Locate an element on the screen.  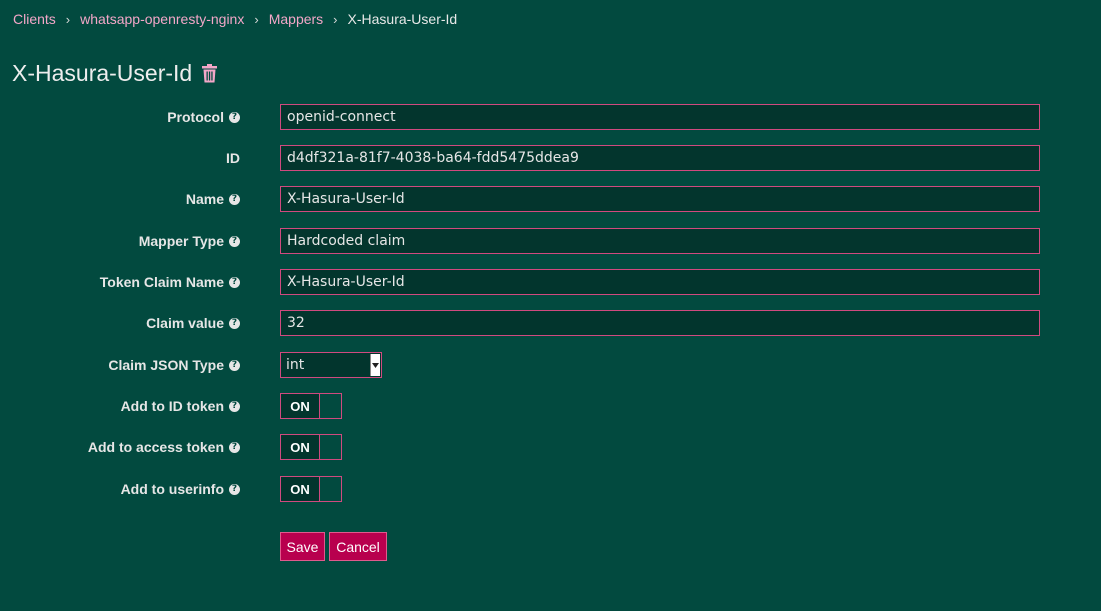
add-to-access-token-toggle: ON is located at coordinates (311, 447).